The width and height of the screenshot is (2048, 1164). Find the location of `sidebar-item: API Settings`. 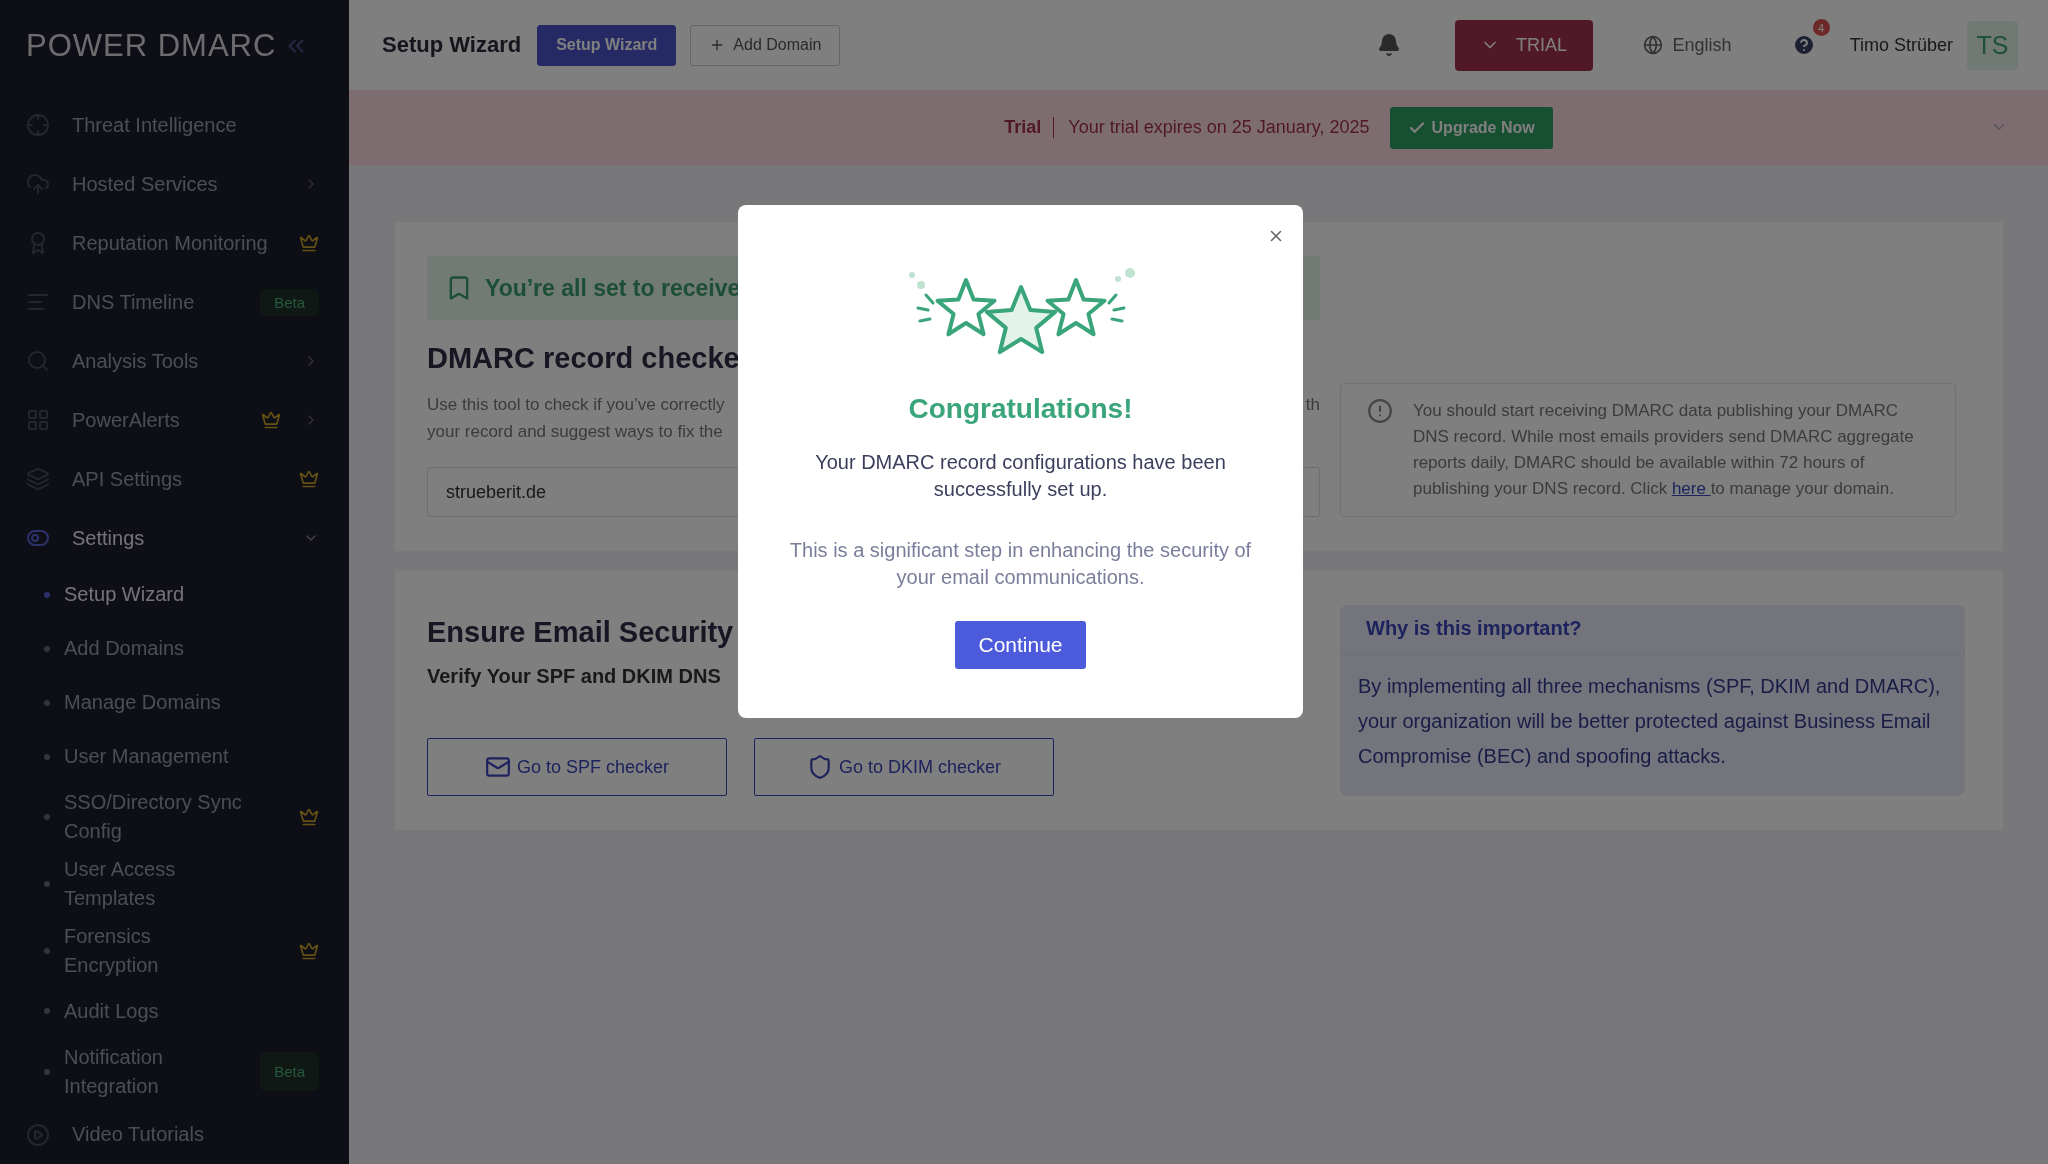

sidebar-item: API Settings is located at coordinates (174, 479).